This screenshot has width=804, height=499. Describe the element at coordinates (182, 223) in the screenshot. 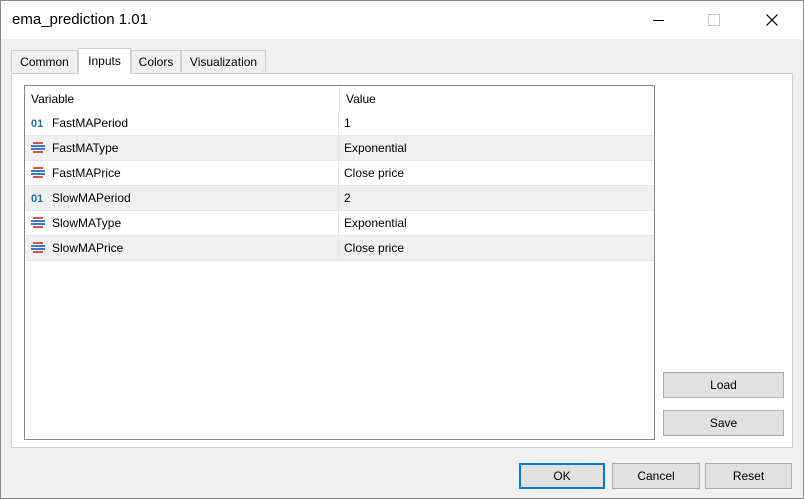

I see `variable-cell: SlowMAType` at that location.